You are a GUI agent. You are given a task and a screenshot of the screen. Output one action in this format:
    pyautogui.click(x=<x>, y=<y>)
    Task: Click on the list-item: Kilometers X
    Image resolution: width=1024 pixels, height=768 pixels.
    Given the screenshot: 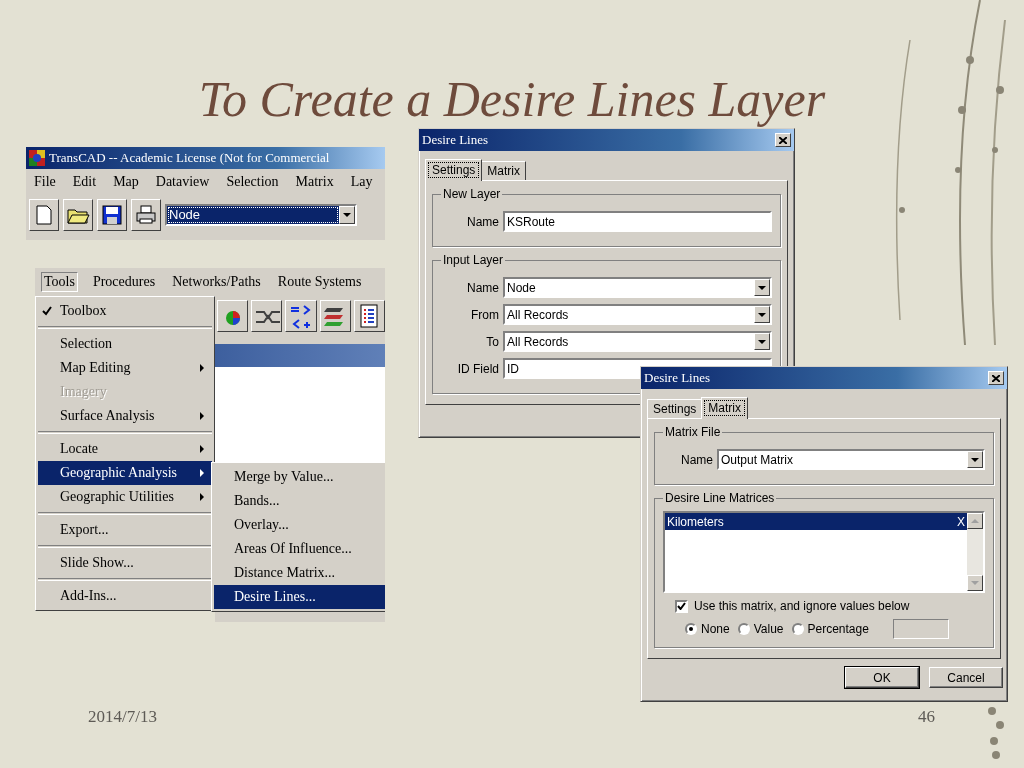 What is the action you would take?
    pyautogui.click(x=816, y=521)
    